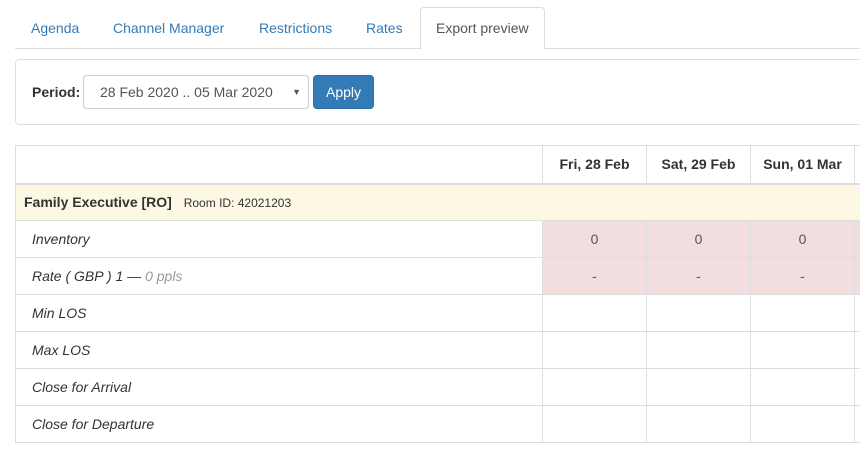 The height and width of the screenshot is (475, 860). I want to click on period-label: Period:, so click(56, 92).